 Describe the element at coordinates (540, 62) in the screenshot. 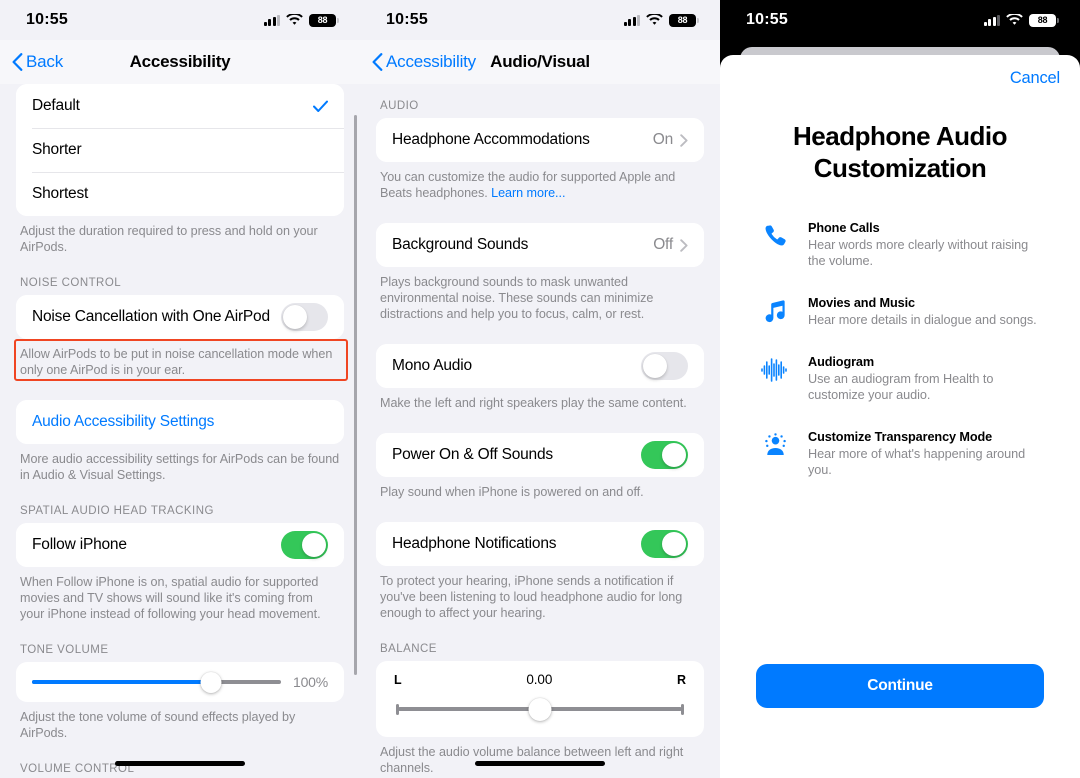

I see `navigation-bar: Accessibility Audio/Visual` at that location.